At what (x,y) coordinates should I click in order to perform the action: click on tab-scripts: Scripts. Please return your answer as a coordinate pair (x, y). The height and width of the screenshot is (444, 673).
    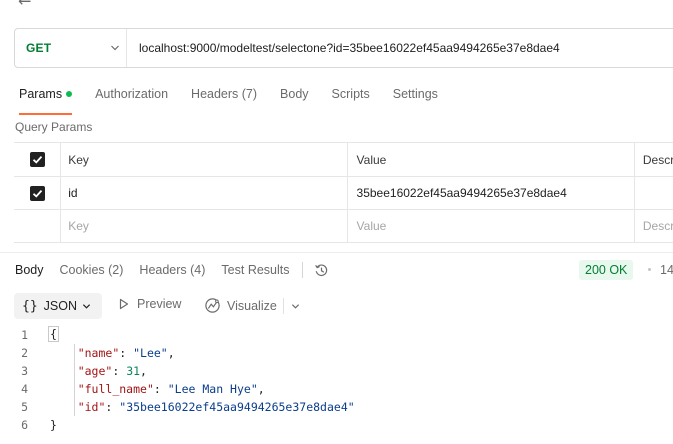
    Looking at the image, I should click on (351, 97).